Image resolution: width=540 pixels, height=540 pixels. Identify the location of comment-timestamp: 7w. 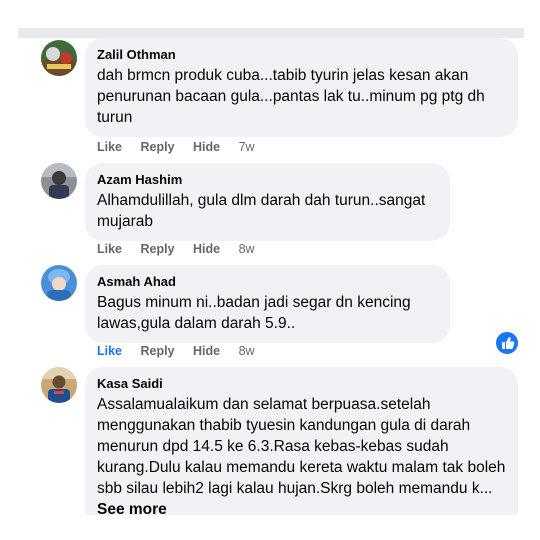
(247, 147).